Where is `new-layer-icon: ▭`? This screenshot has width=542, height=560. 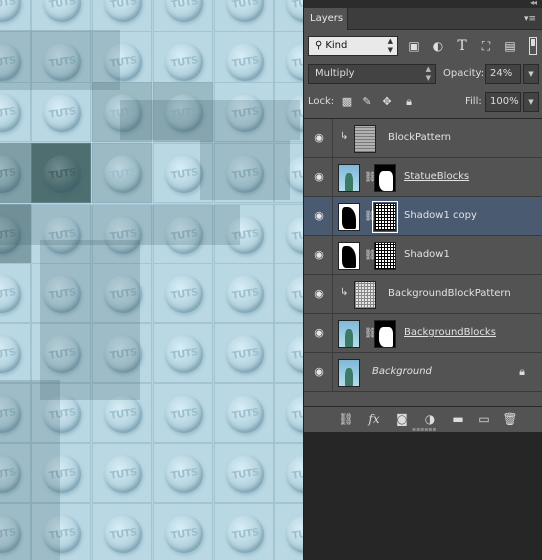
new-layer-icon: ▭ is located at coordinates (484, 419).